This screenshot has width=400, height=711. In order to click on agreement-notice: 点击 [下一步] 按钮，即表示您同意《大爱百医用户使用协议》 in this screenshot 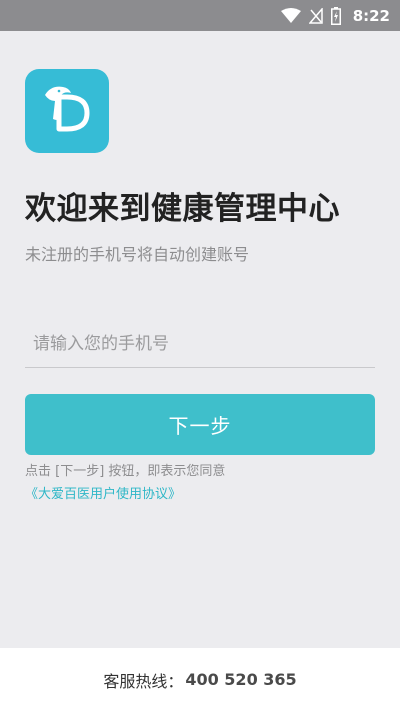, I will do `click(200, 483)`.